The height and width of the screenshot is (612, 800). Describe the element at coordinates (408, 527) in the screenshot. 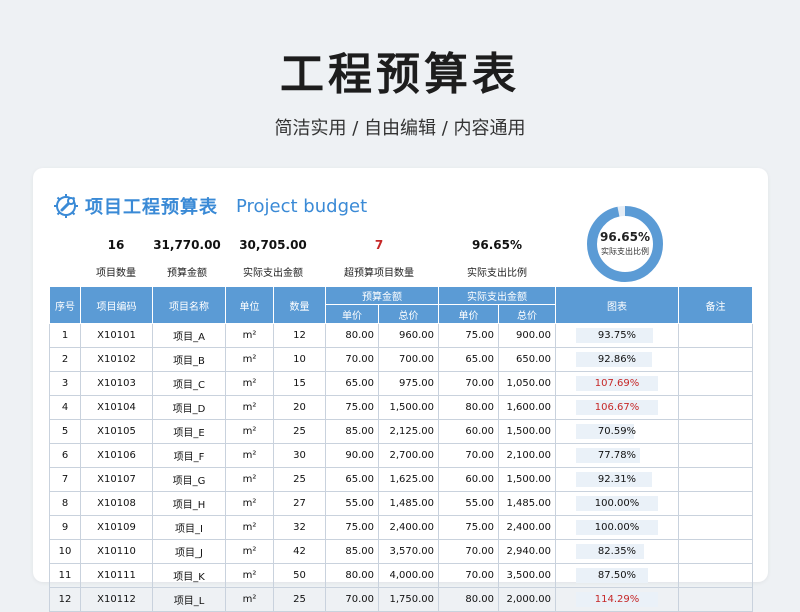

I see `cell-budget-total: 2,400.00` at that location.